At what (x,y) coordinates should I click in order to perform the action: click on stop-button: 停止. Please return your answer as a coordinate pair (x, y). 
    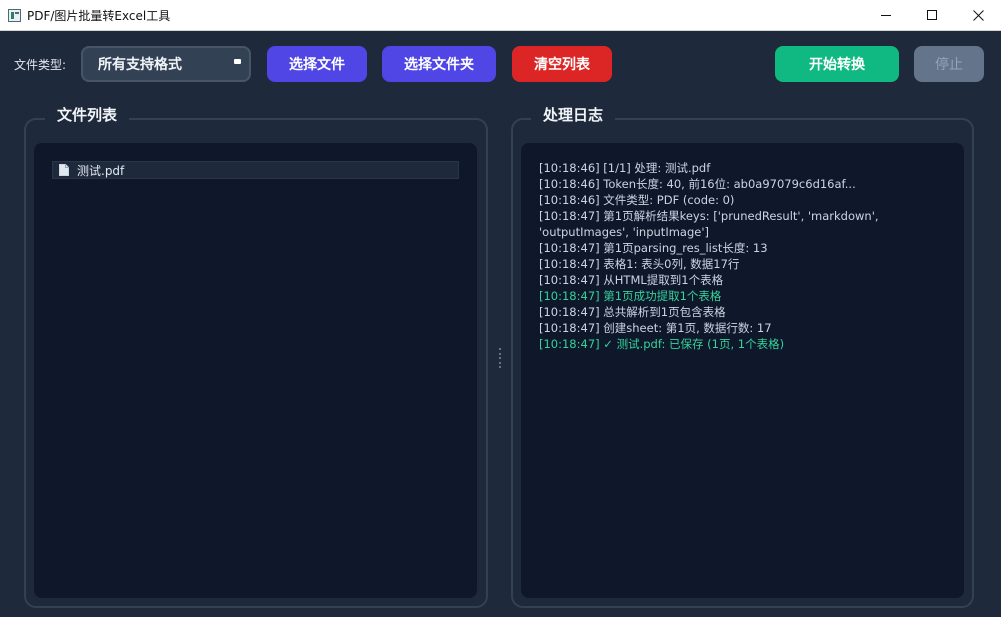
    Looking at the image, I should click on (949, 64).